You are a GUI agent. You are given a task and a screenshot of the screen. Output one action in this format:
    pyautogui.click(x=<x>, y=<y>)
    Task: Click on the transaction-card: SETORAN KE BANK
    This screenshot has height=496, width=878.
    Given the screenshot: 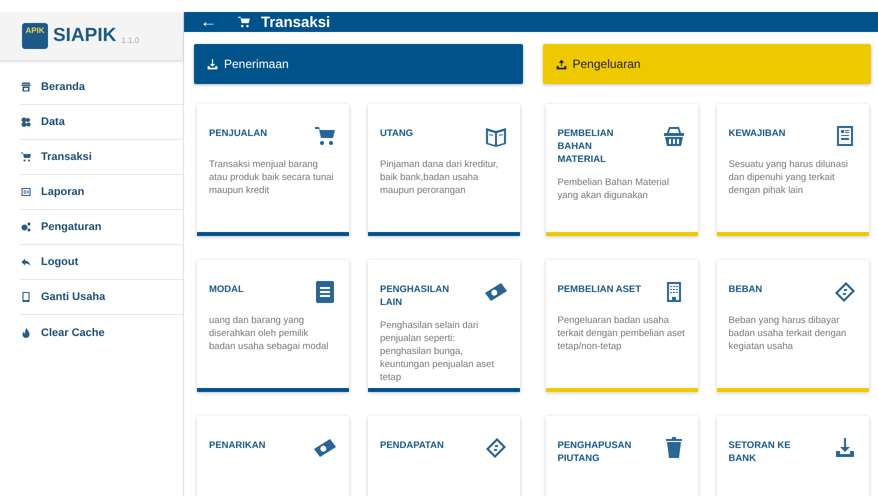 What is the action you would take?
    pyautogui.click(x=792, y=456)
    